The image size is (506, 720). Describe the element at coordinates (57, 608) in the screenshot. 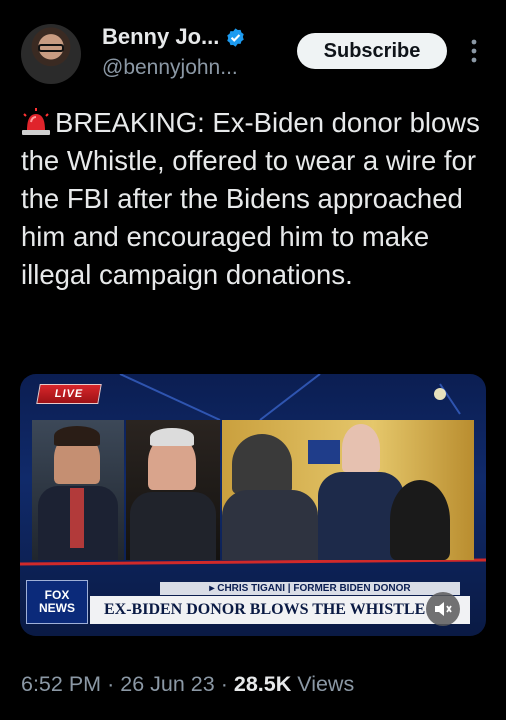

I see `network-logo-line2: NEWS` at that location.